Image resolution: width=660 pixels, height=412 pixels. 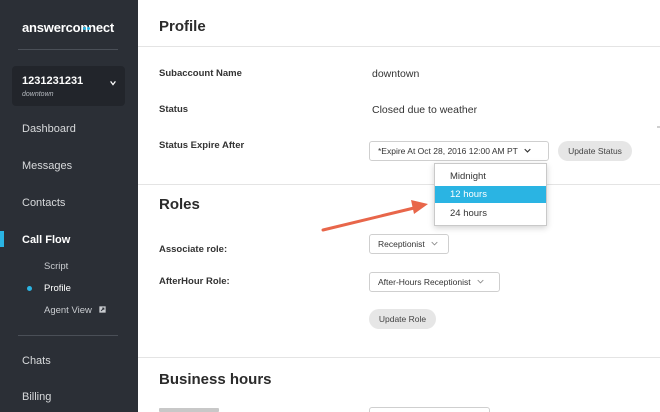 What do you see at coordinates (182, 26) in the screenshot?
I see `profile-title: Profile` at bounding box center [182, 26].